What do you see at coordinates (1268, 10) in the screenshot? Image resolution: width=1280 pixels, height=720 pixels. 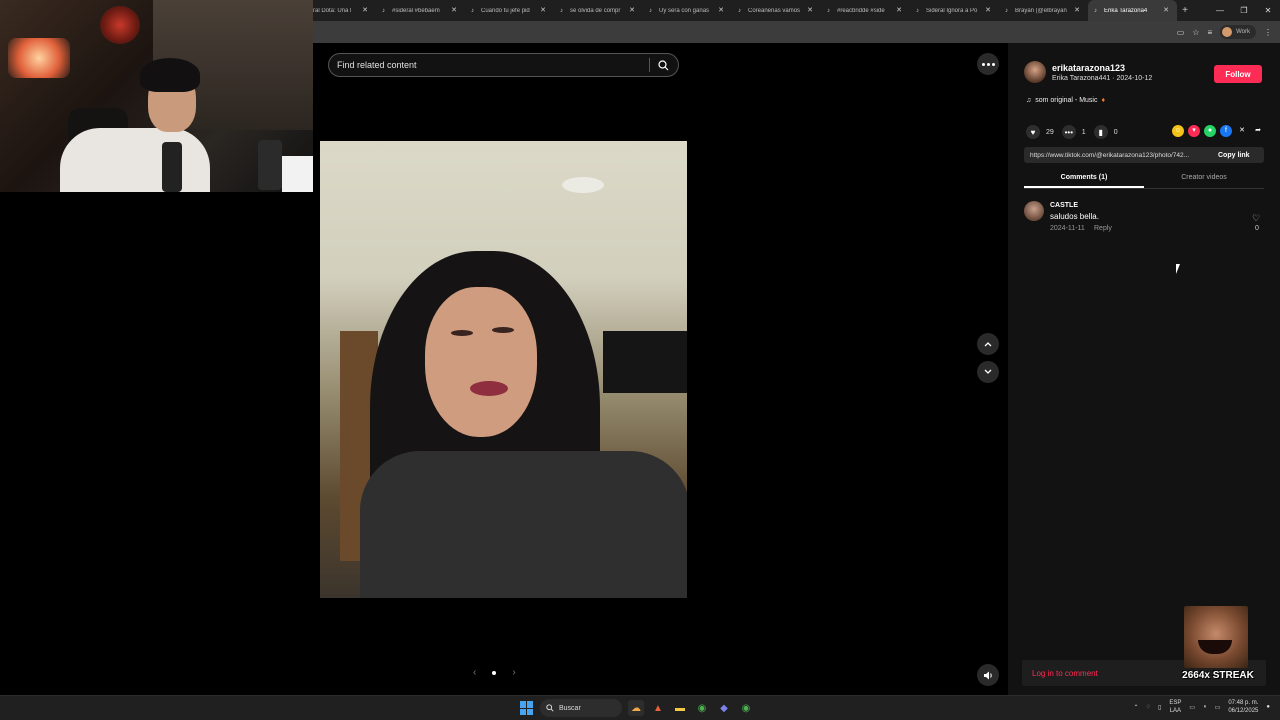 I see `close-window-icon: ✕` at bounding box center [1268, 10].